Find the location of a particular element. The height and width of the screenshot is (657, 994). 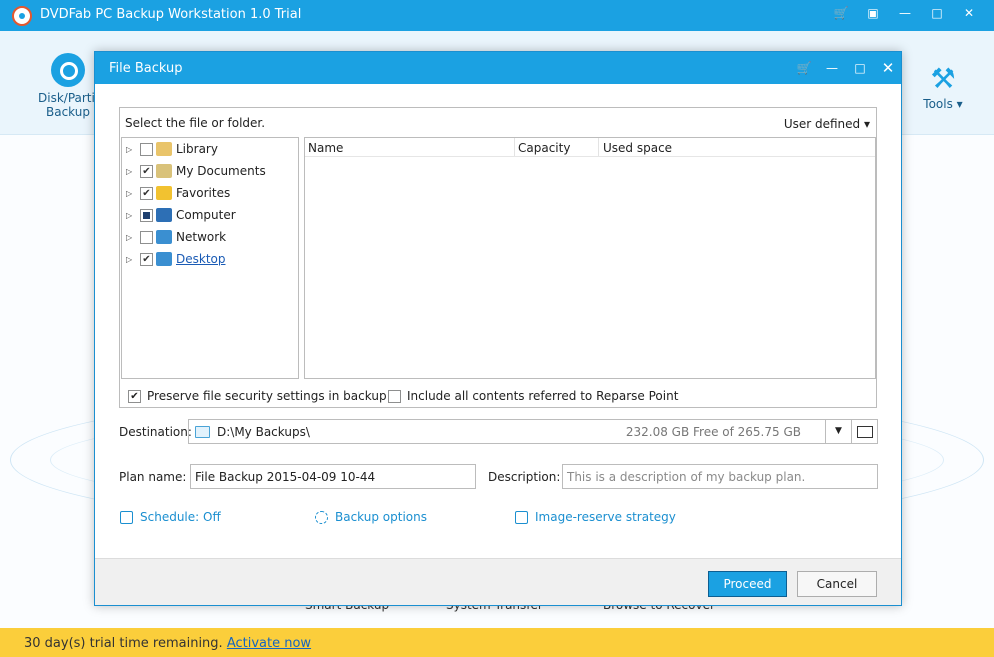

description-input: This is a description of my backup plan. is located at coordinates (720, 476).